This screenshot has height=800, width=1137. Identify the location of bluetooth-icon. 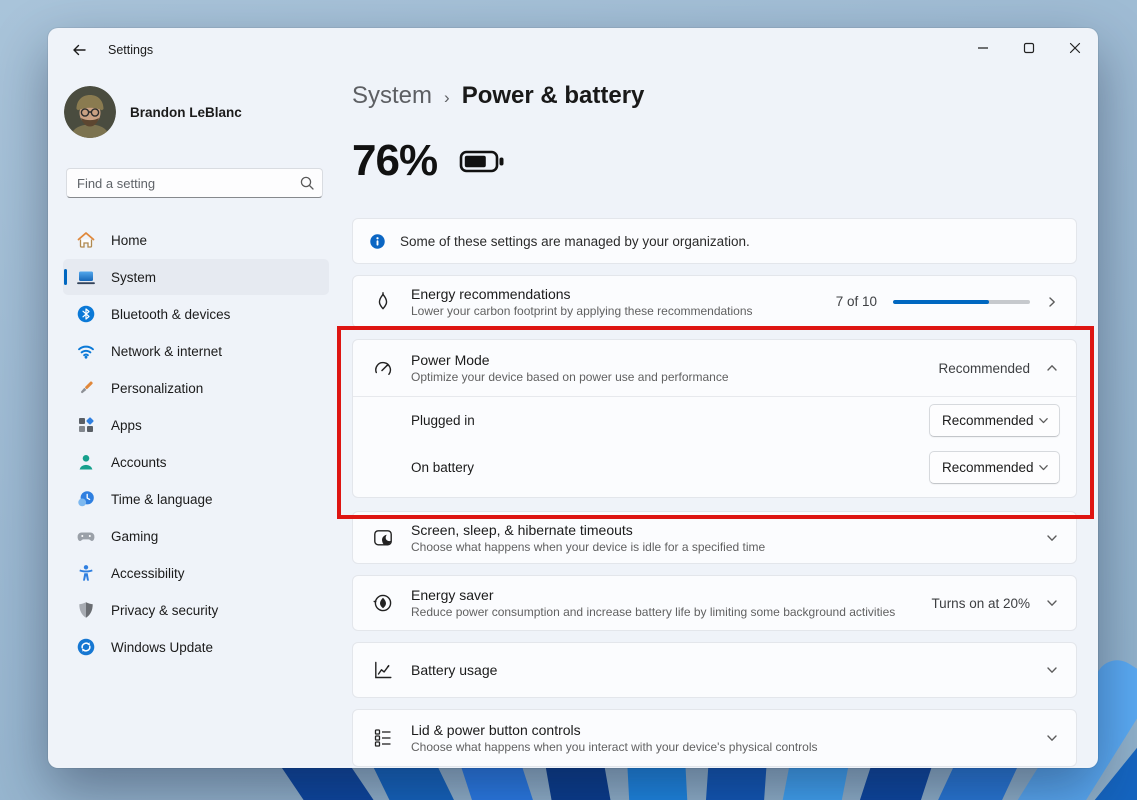
(86, 314).